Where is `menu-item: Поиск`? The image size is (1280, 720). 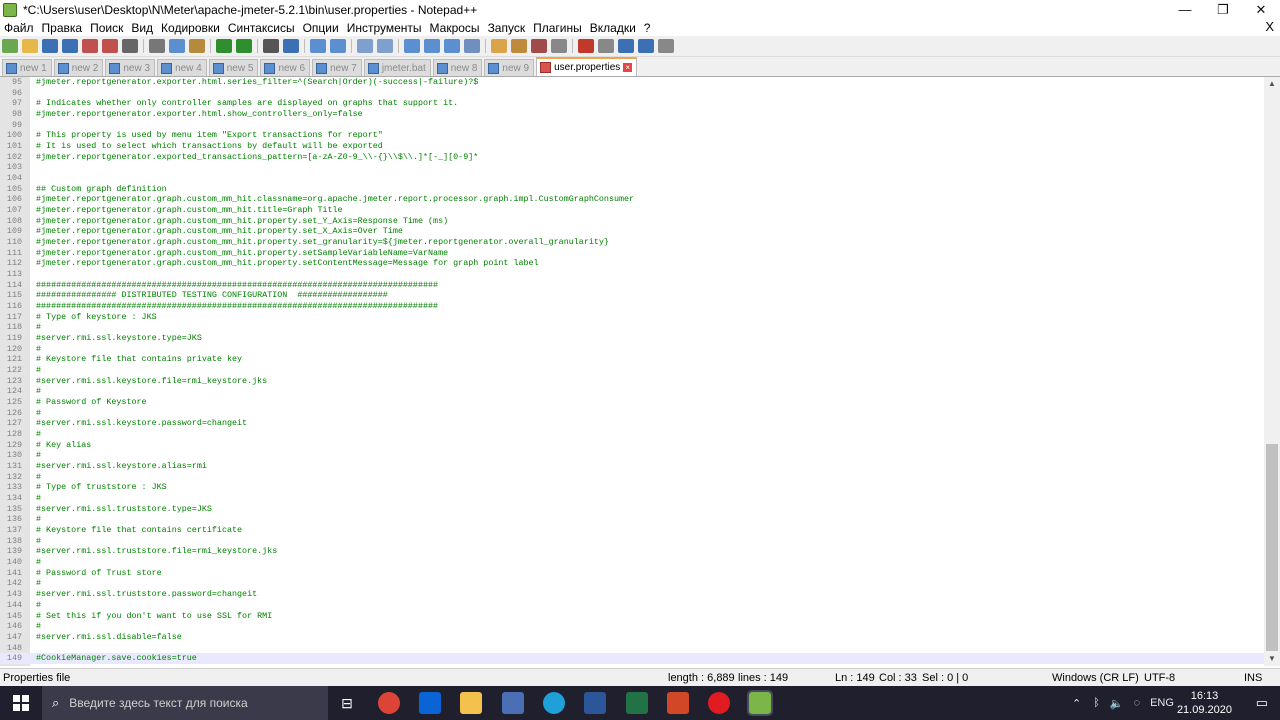
menu-item: Поиск is located at coordinates (106, 28).